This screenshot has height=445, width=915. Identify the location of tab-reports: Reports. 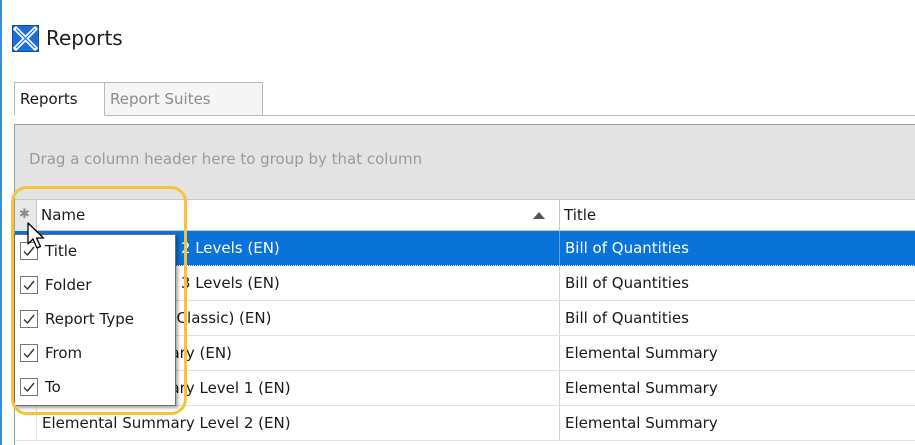
(59, 99).